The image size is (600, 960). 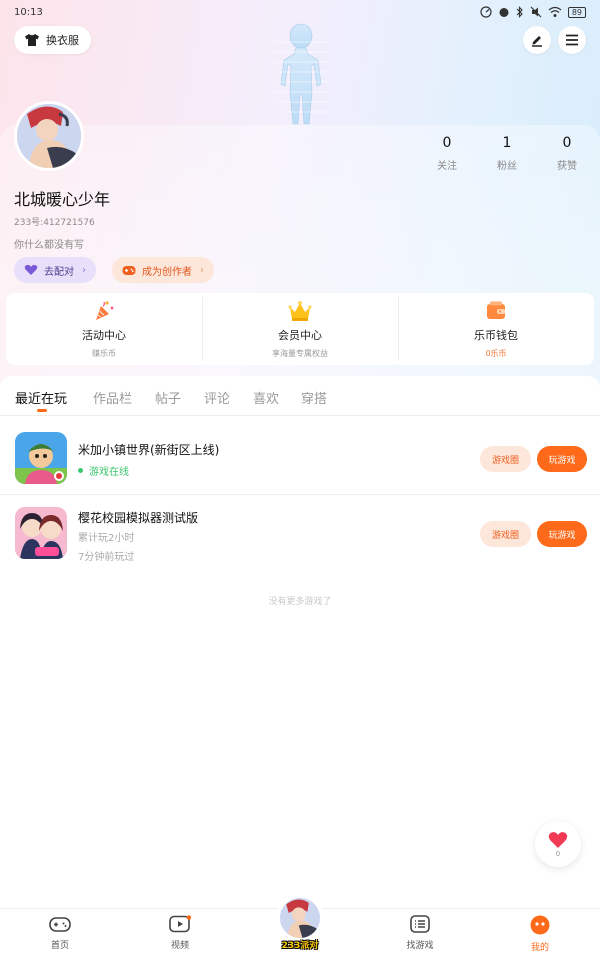 I want to click on nav-find-games-label: 找游戏, so click(x=420, y=946).